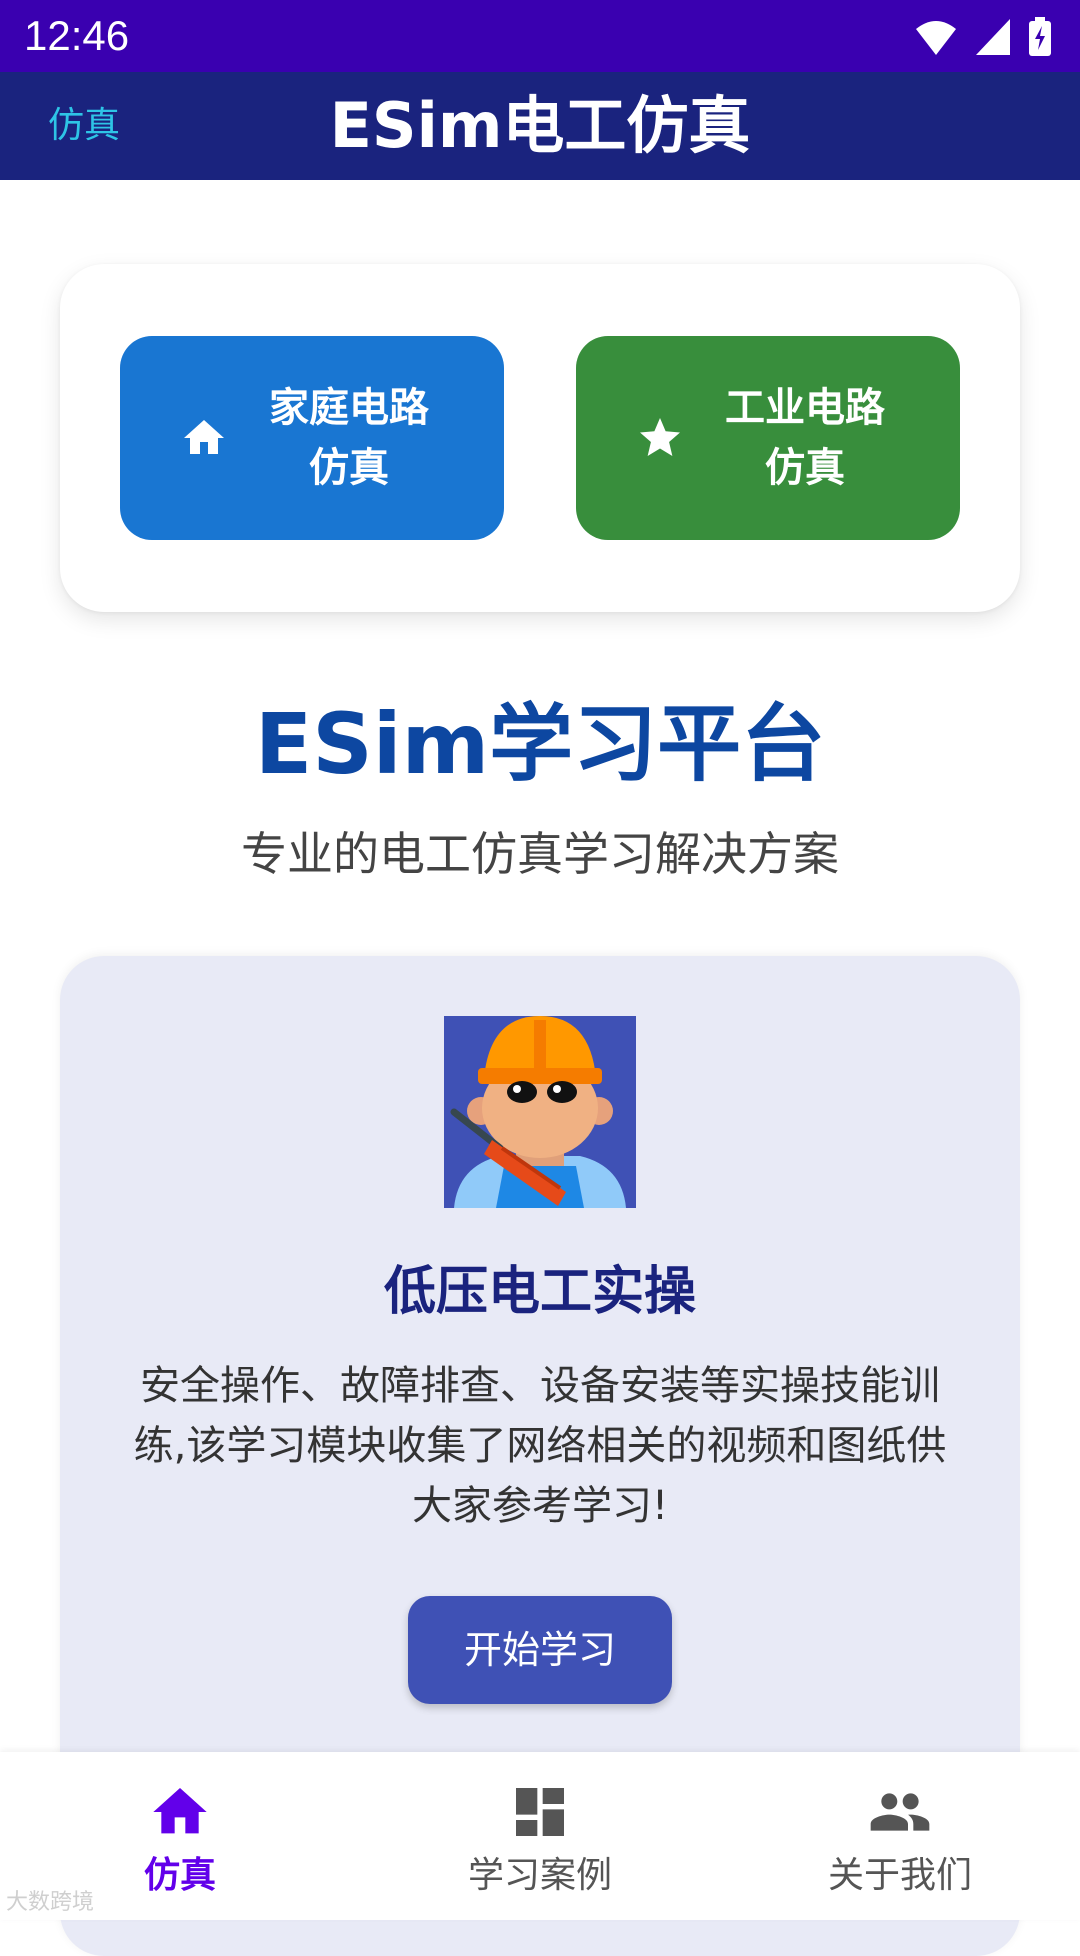 The height and width of the screenshot is (1956, 1080). I want to click on status-icons, so click(983, 37).